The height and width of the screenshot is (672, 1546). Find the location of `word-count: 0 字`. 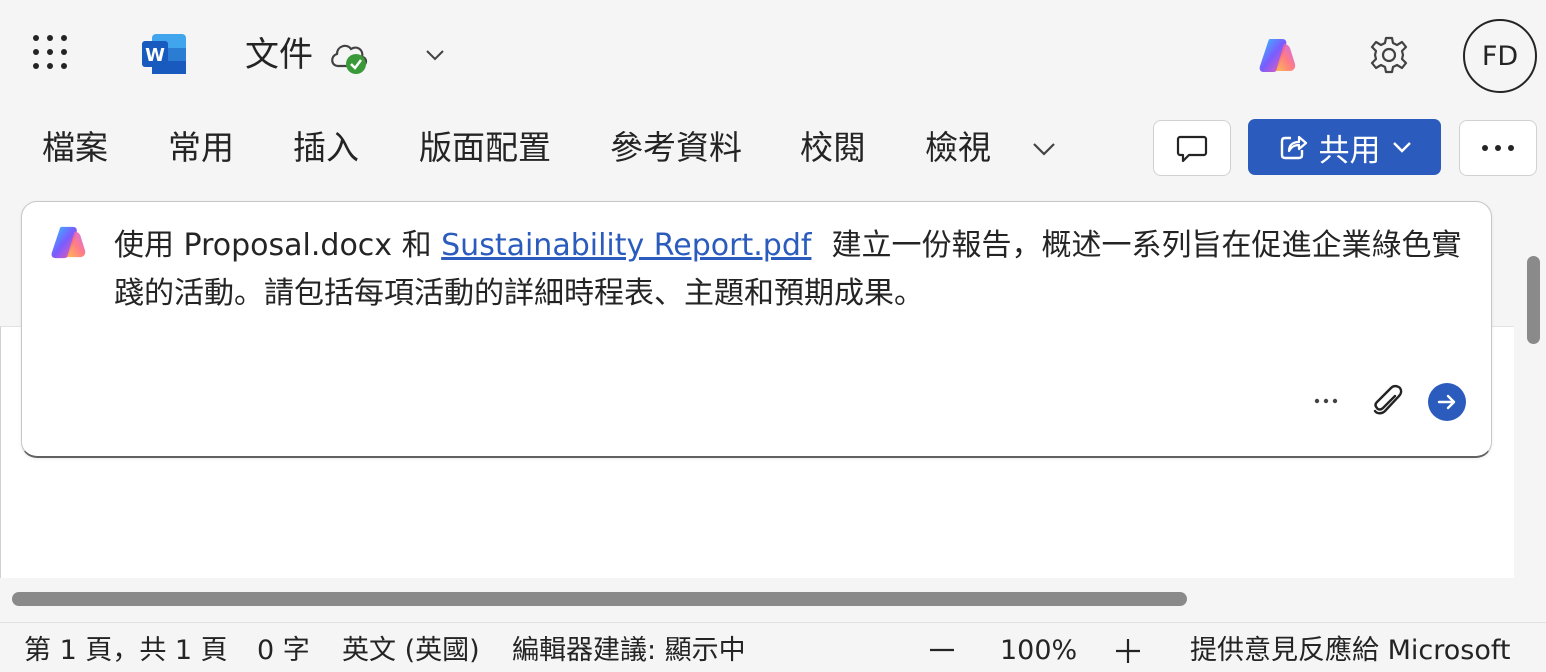

word-count: 0 字 is located at coordinates (283, 651).